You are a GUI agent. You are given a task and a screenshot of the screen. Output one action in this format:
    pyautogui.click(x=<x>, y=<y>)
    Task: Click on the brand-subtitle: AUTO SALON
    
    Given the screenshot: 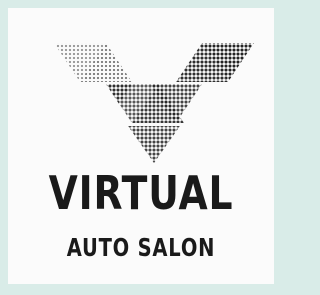 What is the action you would take?
    pyautogui.click(x=141, y=247)
    